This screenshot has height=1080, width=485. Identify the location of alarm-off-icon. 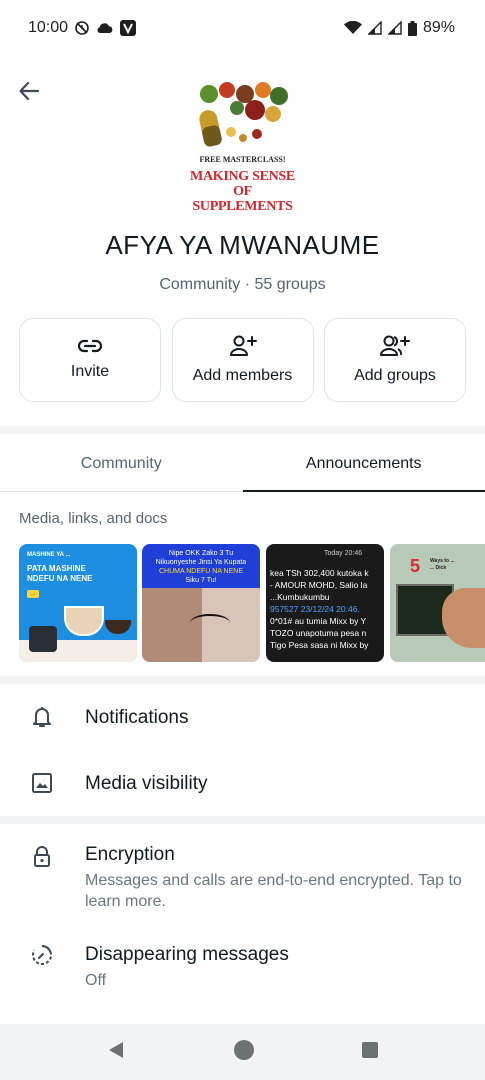
(82, 28).